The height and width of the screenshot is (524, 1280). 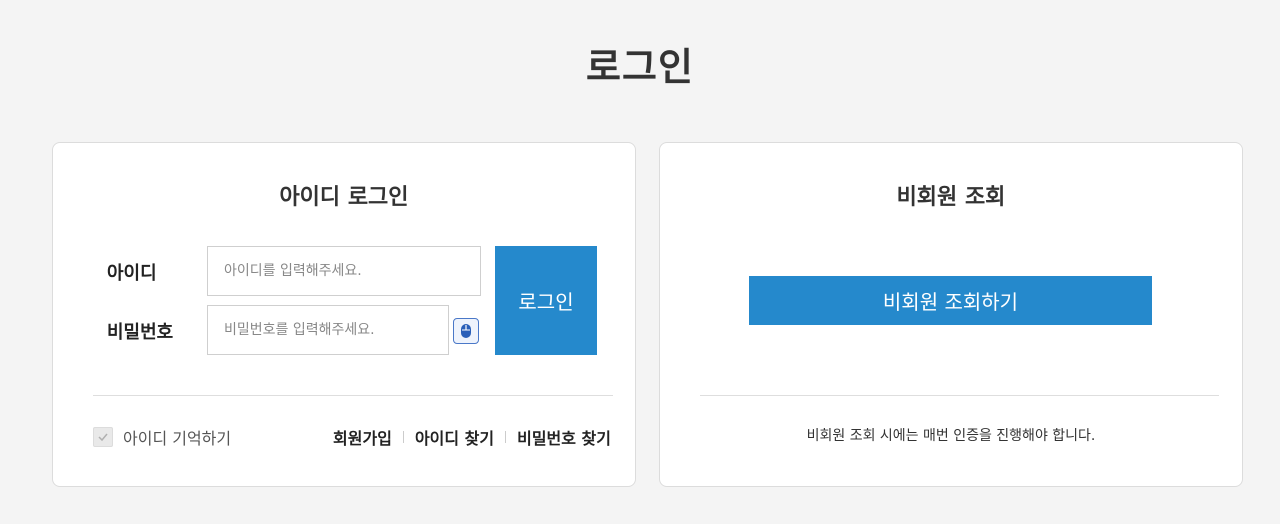 What do you see at coordinates (466, 331) in the screenshot?
I see `mouse-keypad-icon` at bounding box center [466, 331].